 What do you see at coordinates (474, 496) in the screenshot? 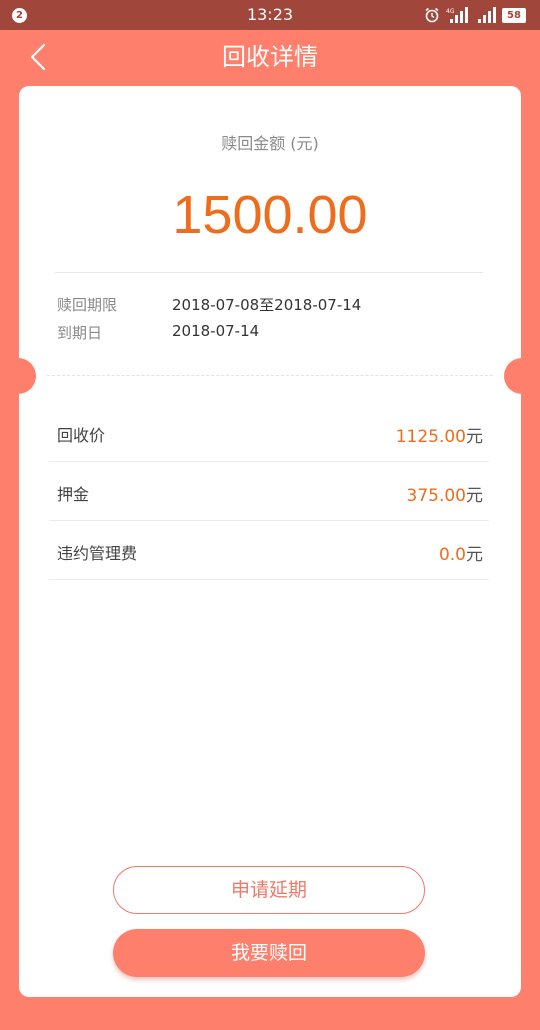
I see `deposit-unit: 元` at bounding box center [474, 496].